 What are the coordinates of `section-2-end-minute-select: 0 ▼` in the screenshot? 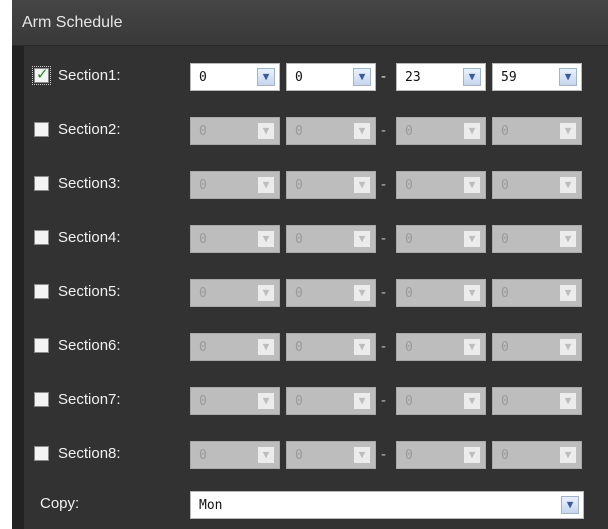 It's located at (537, 131).